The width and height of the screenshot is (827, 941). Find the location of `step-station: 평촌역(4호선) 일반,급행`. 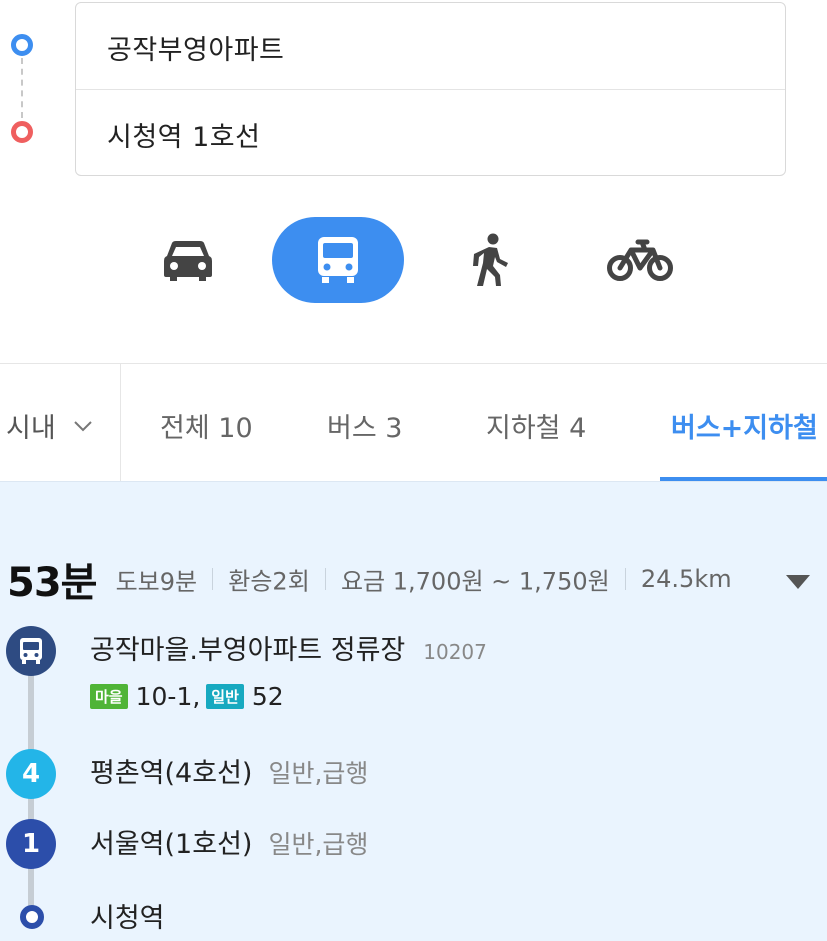

step-station: 평촌역(4호선) 일반,급행 is located at coordinates (229, 770).